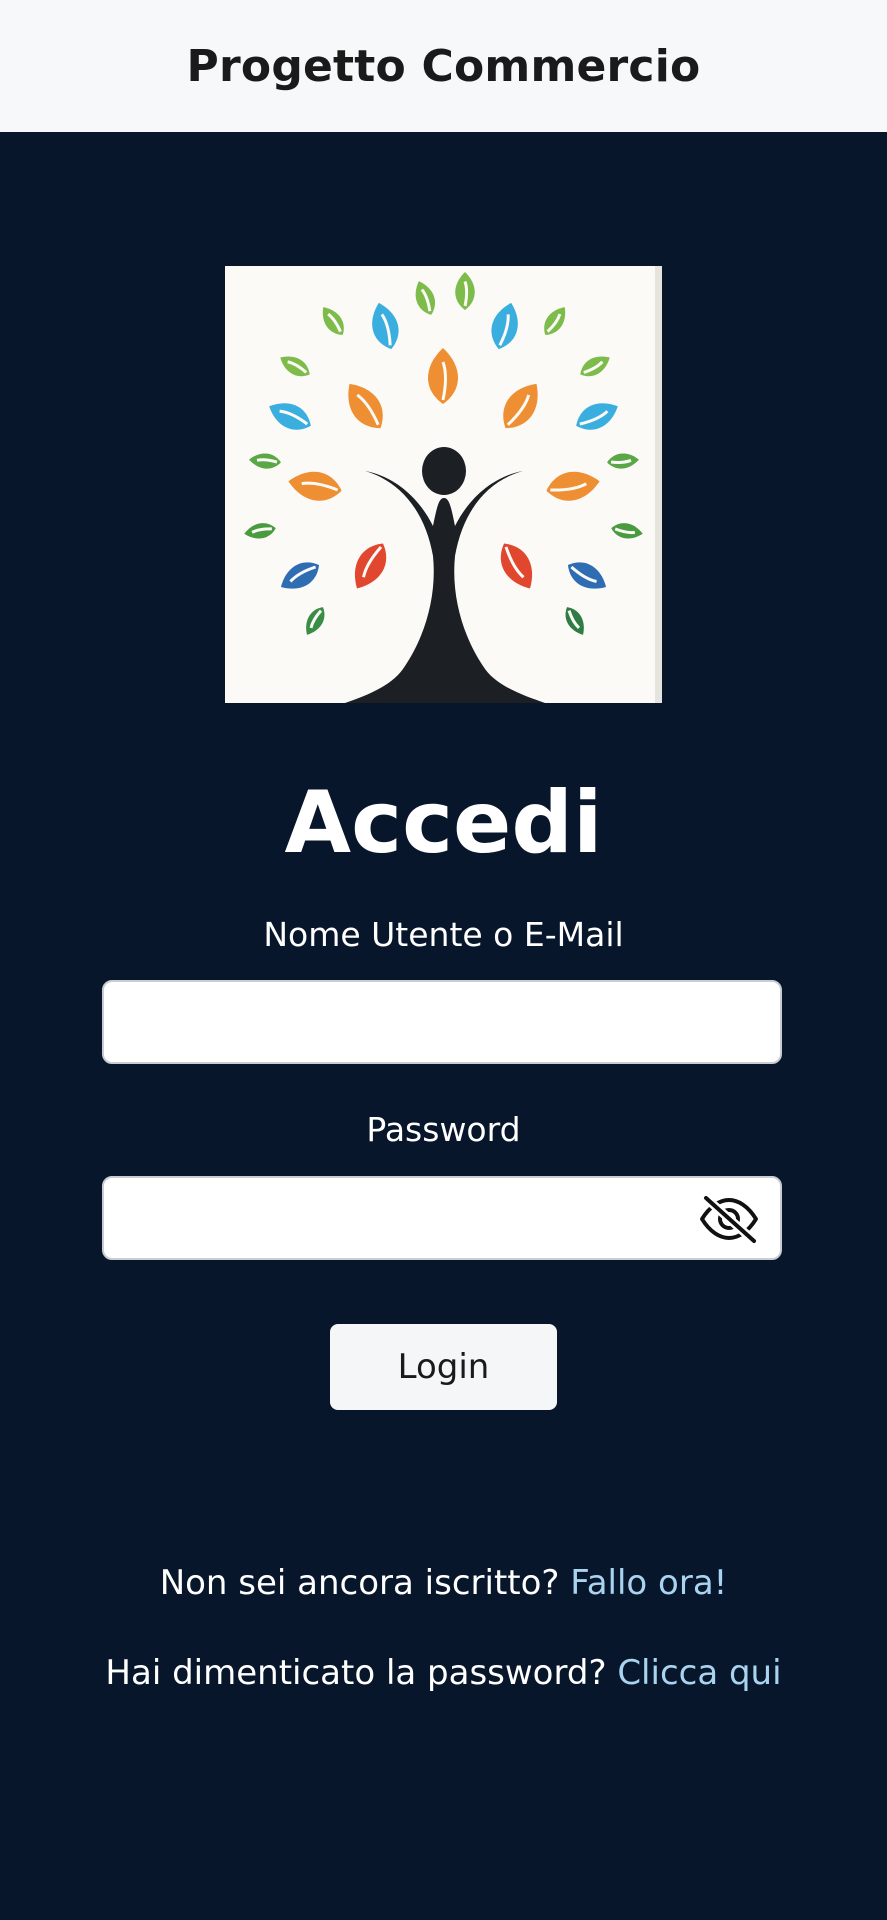 The height and width of the screenshot is (1920, 887). I want to click on username-input, so click(442, 1022).